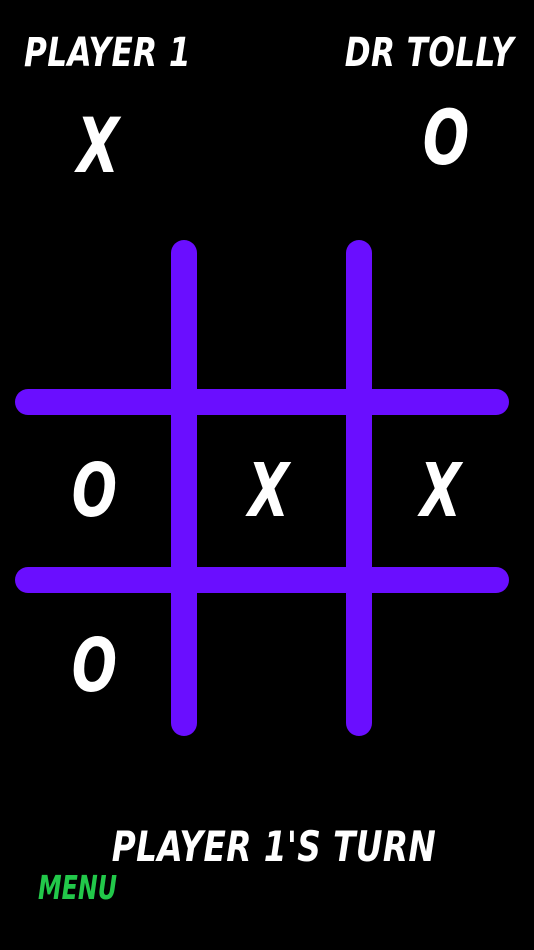  What do you see at coordinates (446, 137) in the screenshot?
I see `player2-mark: O` at bounding box center [446, 137].